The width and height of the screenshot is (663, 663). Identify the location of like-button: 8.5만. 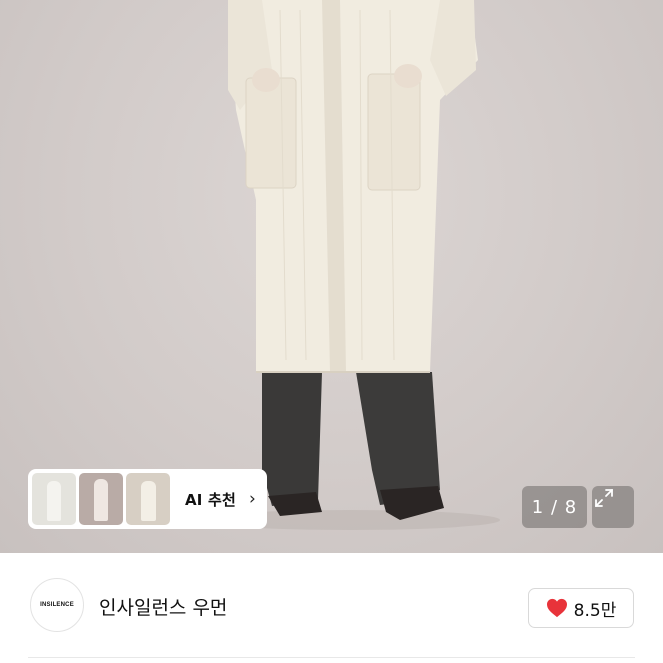
(581, 608).